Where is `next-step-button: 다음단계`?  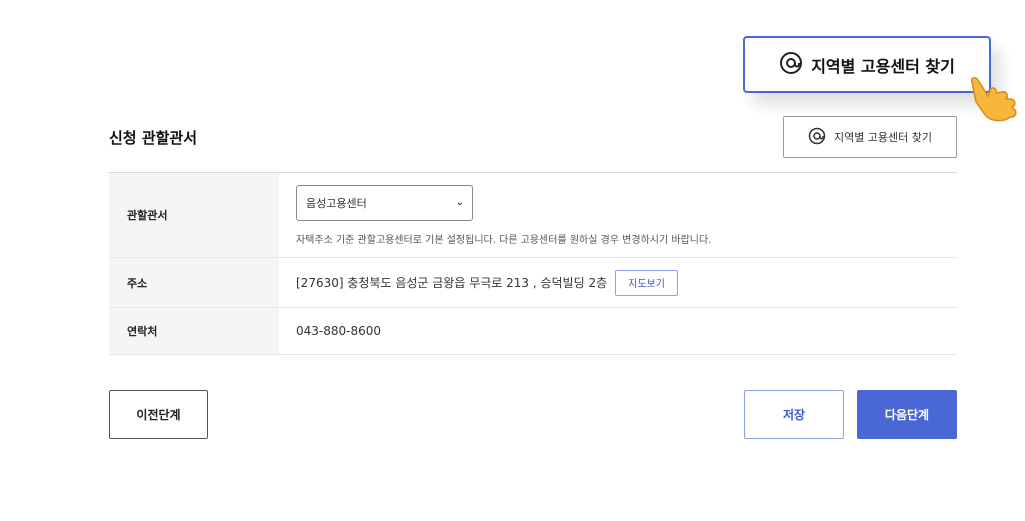 next-step-button: 다음단계 is located at coordinates (907, 414).